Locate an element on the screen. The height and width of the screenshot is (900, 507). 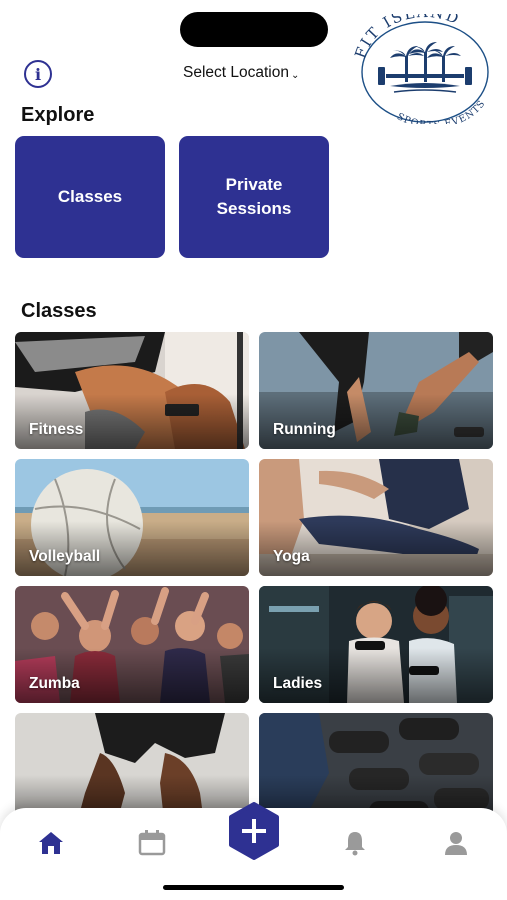
class-tile-label: Volleyball is located at coordinates (65, 556).